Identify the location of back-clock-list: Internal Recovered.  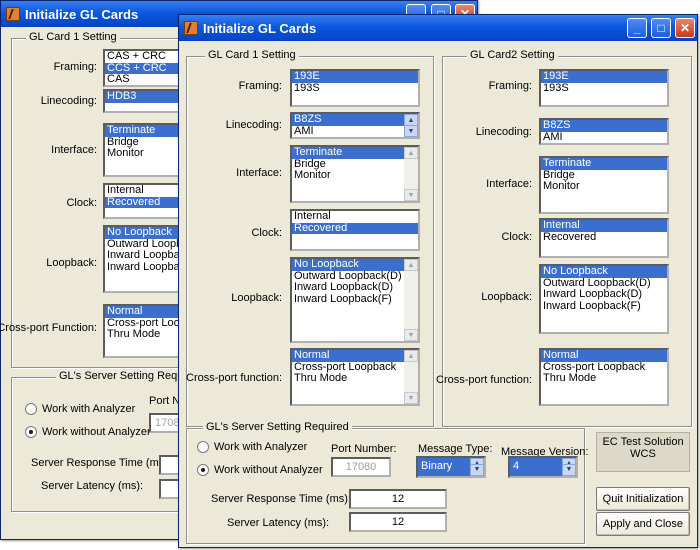
(144, 201).